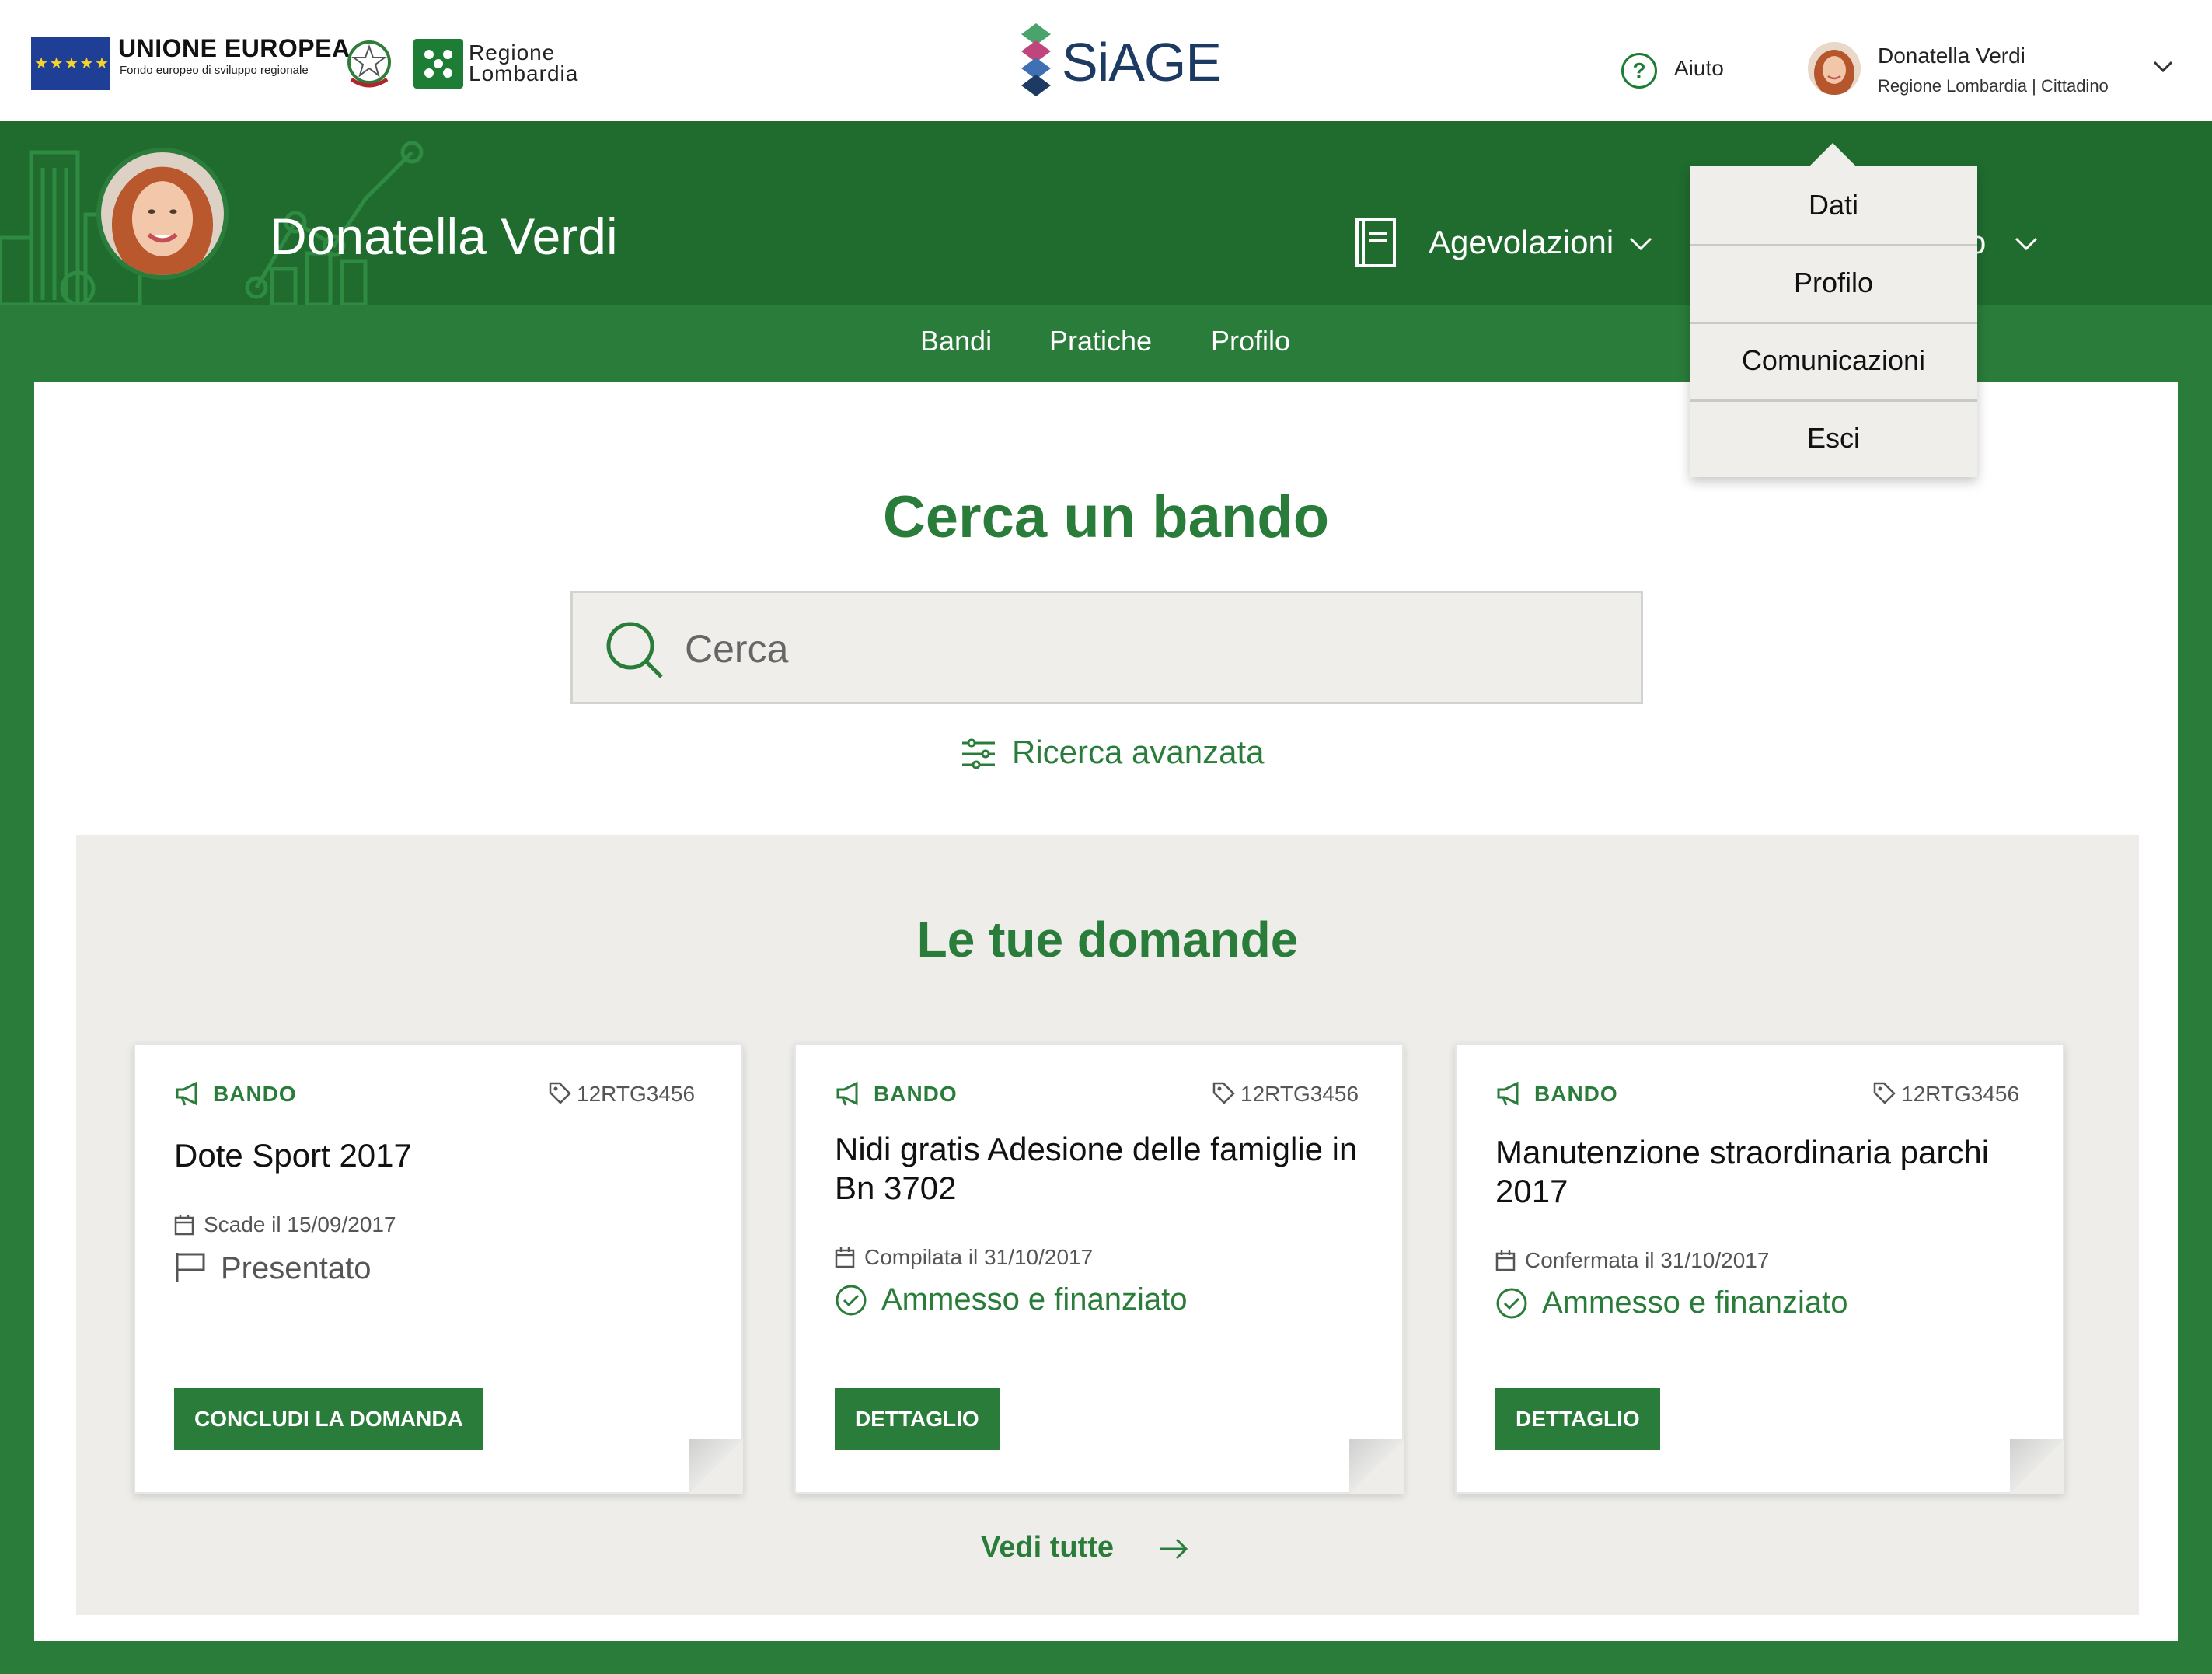 This screenshot has height=1674, width=2212. What do you see at coordinates (1036, 59) in the screenshot?
I see `siage-logo-icon` at bounding box center [1036, 59].